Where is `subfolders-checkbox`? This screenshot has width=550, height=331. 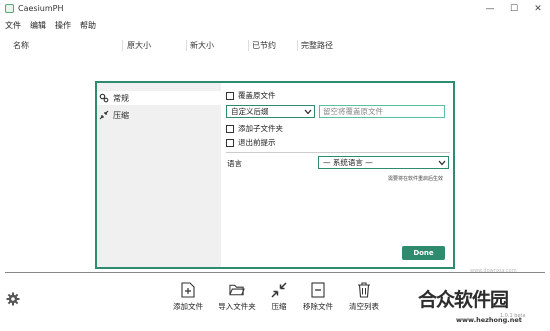
subfolders-checkbox is located at coordinates (230, 128).